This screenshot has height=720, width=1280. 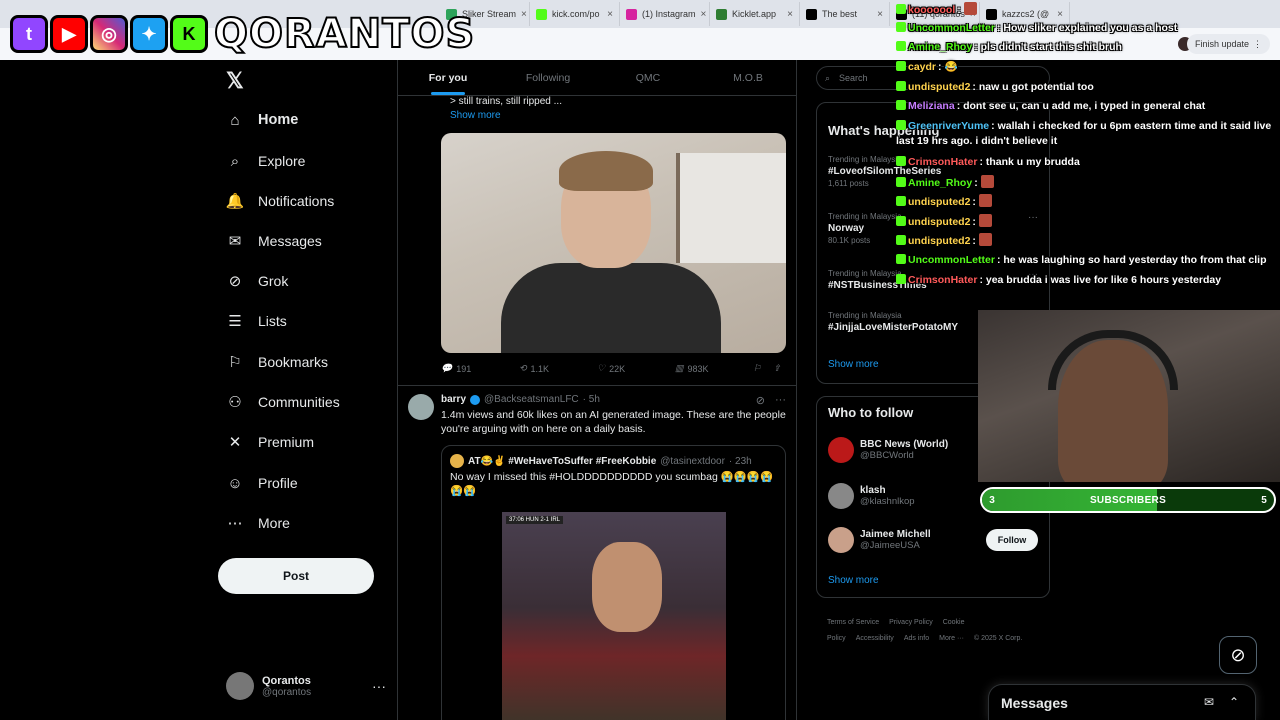 What do you see at coordinates (916, 638) in the screenshot?
I see `footer-link: Ads info` at bounding box center [916, 638].